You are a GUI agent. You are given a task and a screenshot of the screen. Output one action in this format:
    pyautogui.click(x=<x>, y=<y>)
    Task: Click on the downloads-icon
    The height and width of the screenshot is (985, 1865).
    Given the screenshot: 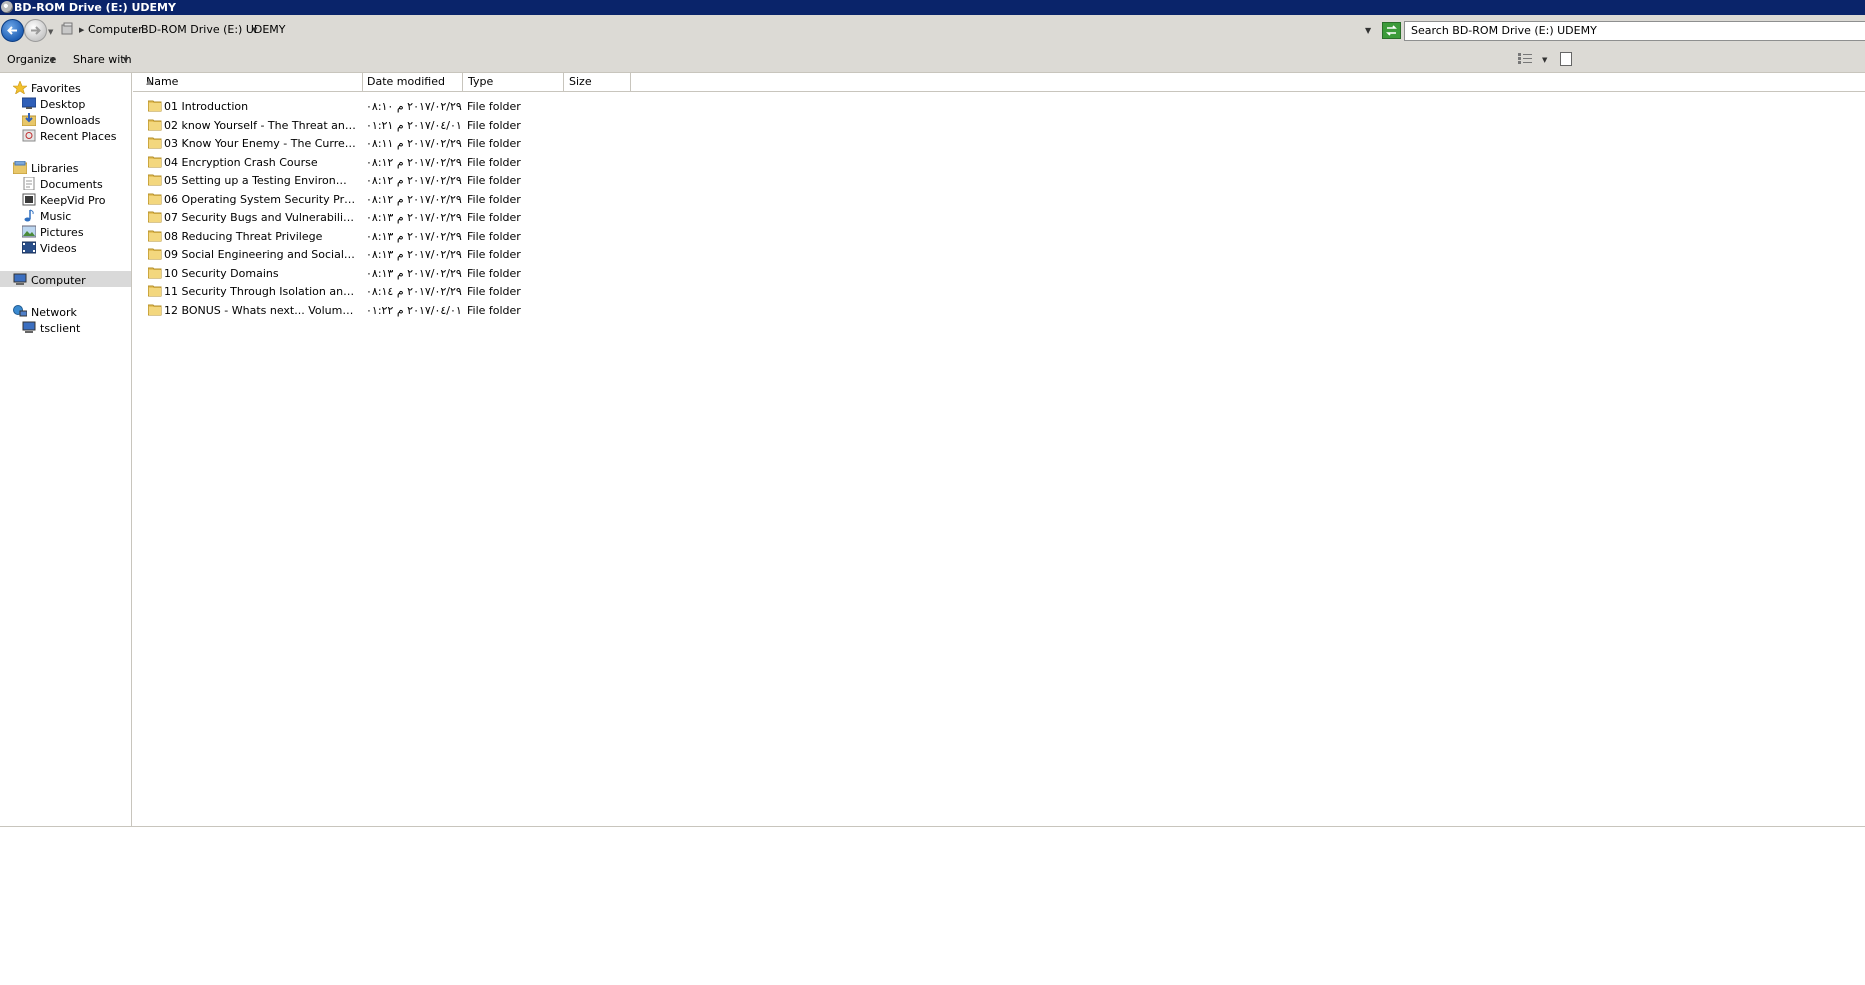 What is the action you would take?
    pyautogui.click(x=29, y=119)
    